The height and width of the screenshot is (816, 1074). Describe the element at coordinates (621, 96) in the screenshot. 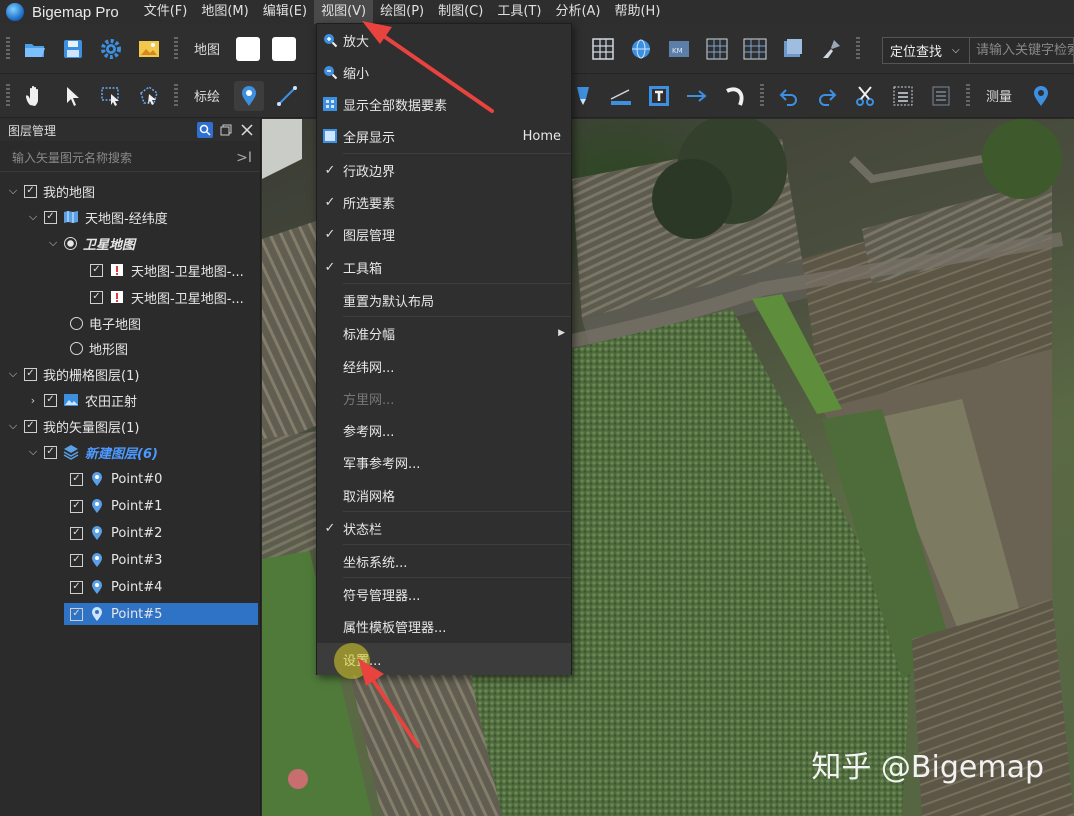

I see `measure-ruler-icon` at that location.